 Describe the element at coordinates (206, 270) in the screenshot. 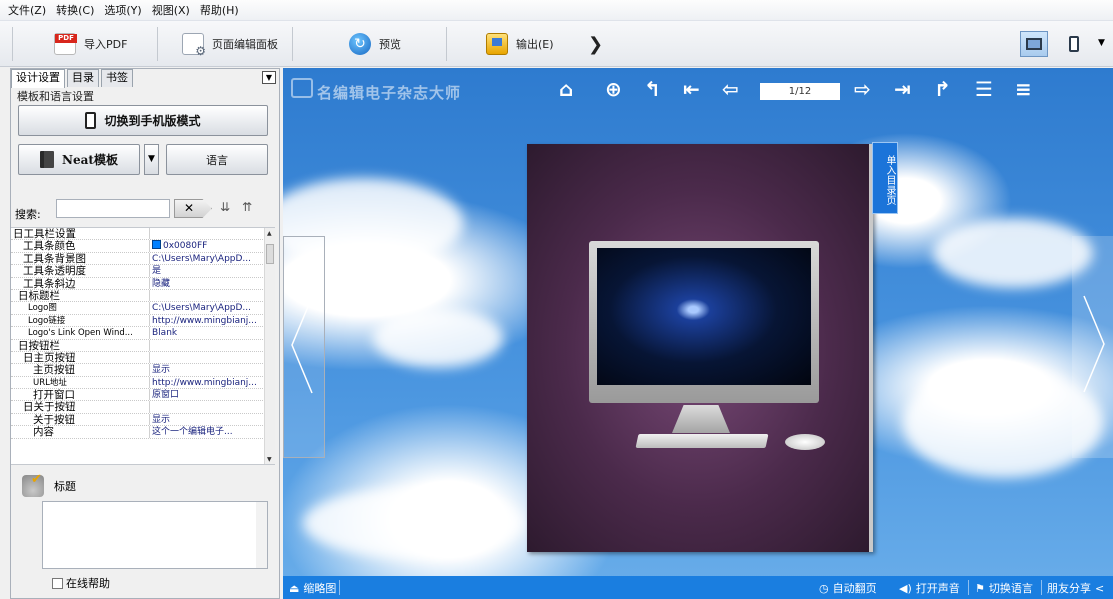

I see `property-value: 是` at that location.